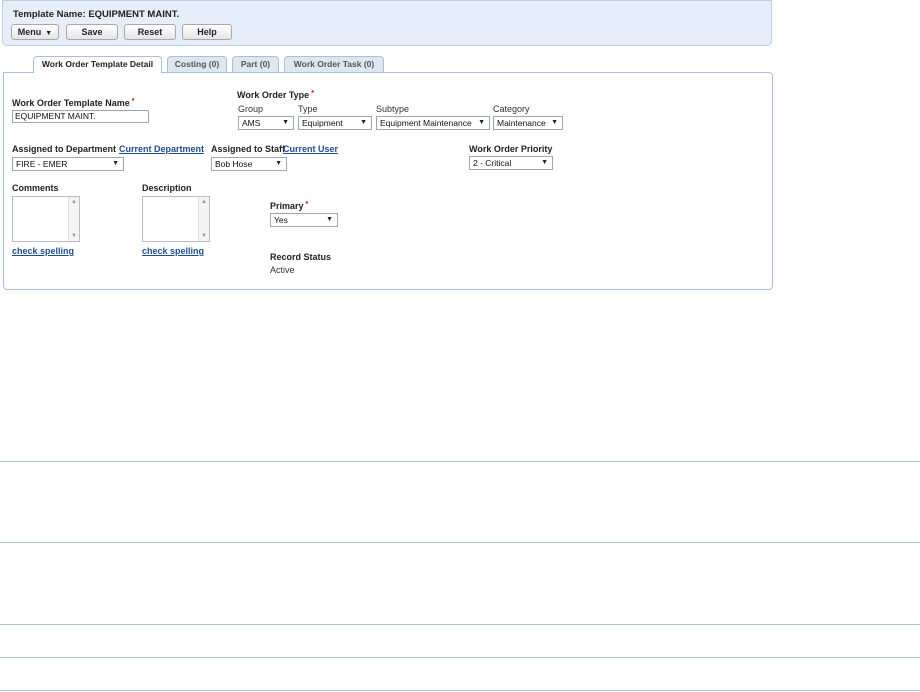 The height and width of the screenshot is (692, 920). I want to click on subtype-label: Subtype, so click(393, 109).